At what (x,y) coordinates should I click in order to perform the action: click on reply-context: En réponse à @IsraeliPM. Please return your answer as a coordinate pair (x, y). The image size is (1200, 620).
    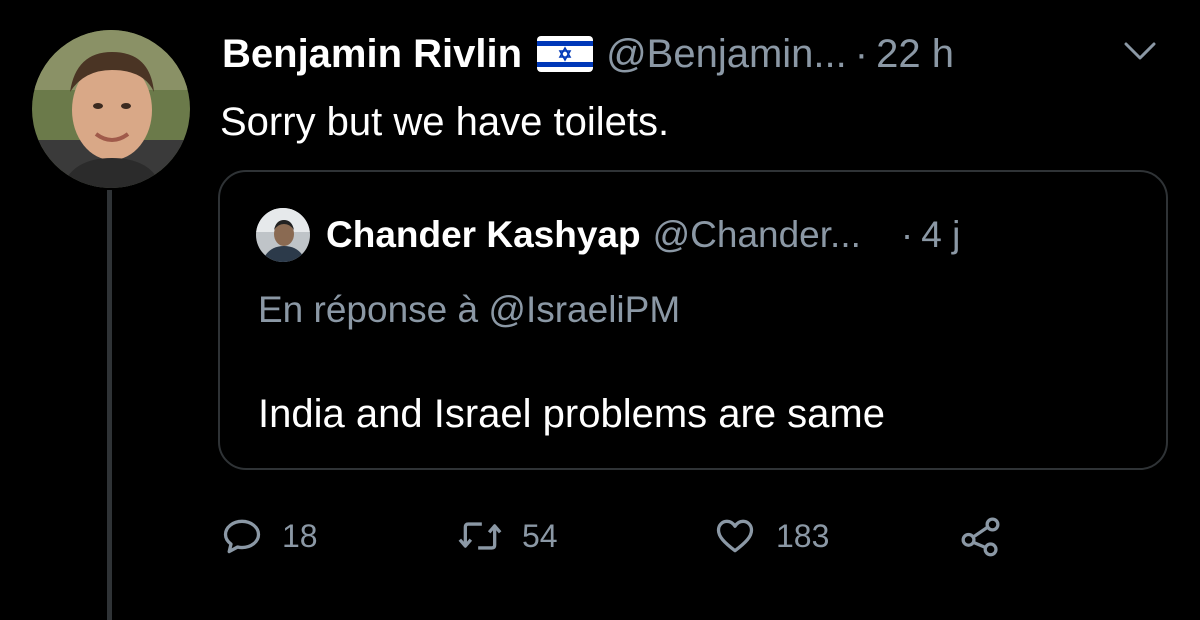
    Looking at the image, I should click on (469, 309).